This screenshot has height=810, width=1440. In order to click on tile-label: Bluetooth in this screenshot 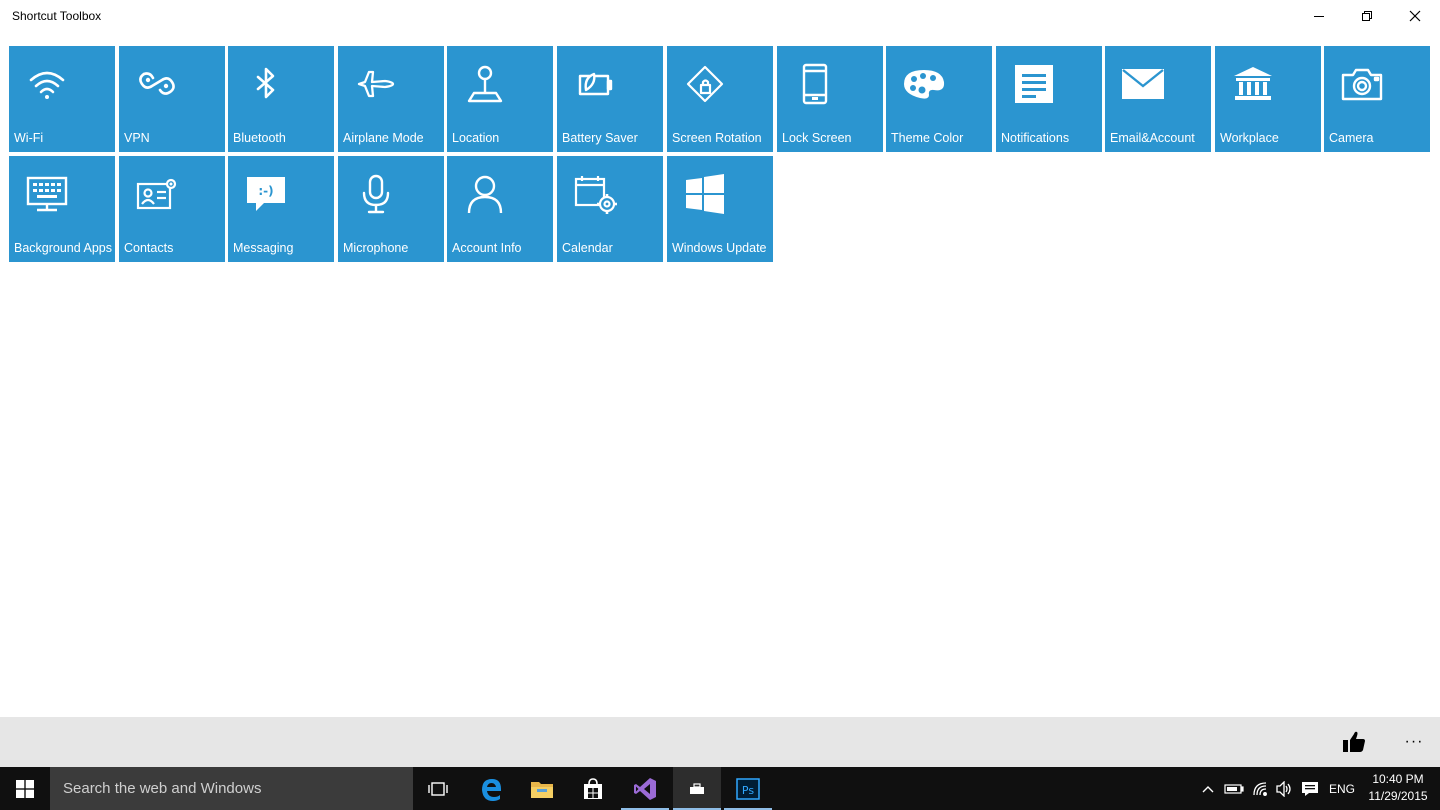, I will do `click(259, 138)`.